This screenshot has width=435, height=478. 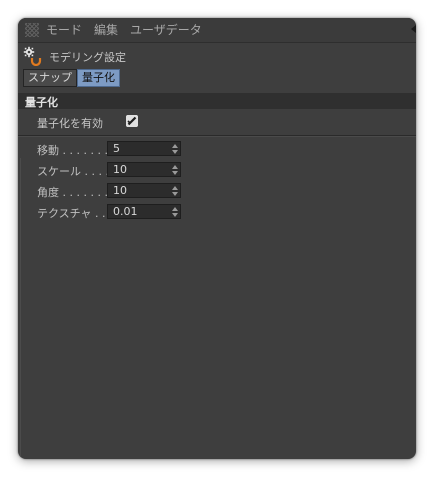 I want to click on menu-mode: モード, so click(x=64, y=30).